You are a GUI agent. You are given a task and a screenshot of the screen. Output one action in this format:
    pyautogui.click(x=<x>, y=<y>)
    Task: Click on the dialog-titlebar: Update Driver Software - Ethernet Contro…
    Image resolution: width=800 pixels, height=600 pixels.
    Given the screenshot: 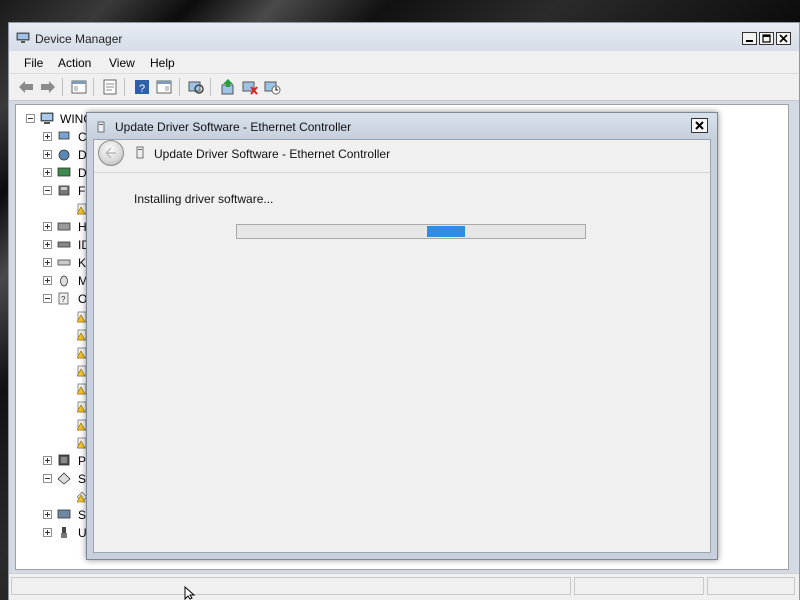 What is the action you would take?
    pyautogui.click(x=402, y=126)
    